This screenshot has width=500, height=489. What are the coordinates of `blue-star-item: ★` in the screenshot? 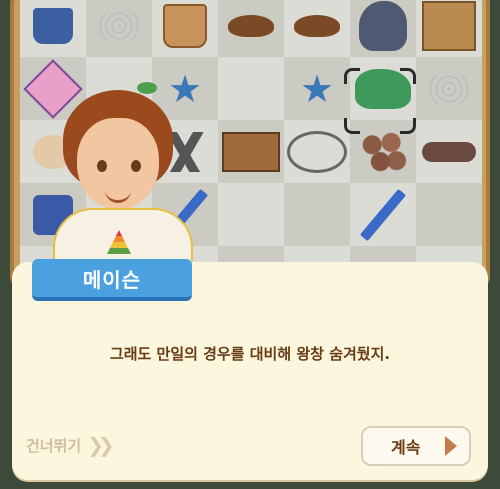 It's located at (317, 88).